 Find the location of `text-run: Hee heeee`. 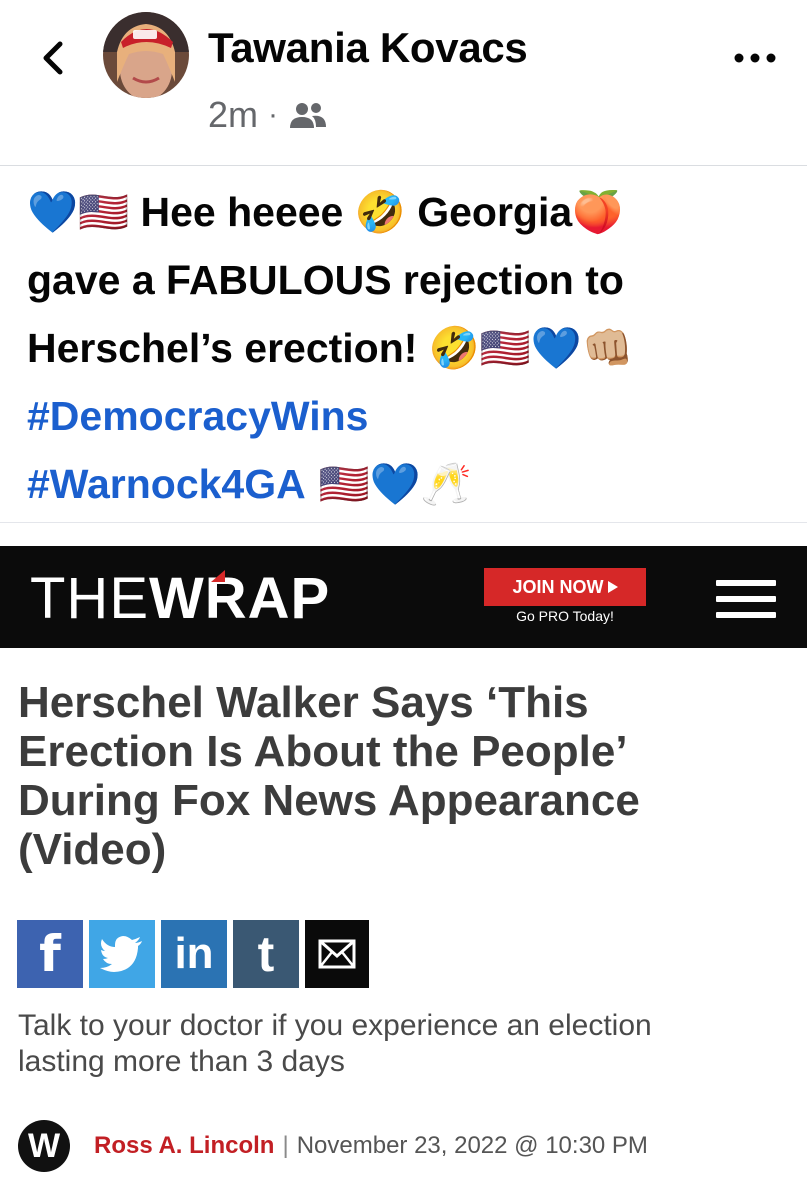

text-run: Hee heeee is located at coordinates (242, 212).